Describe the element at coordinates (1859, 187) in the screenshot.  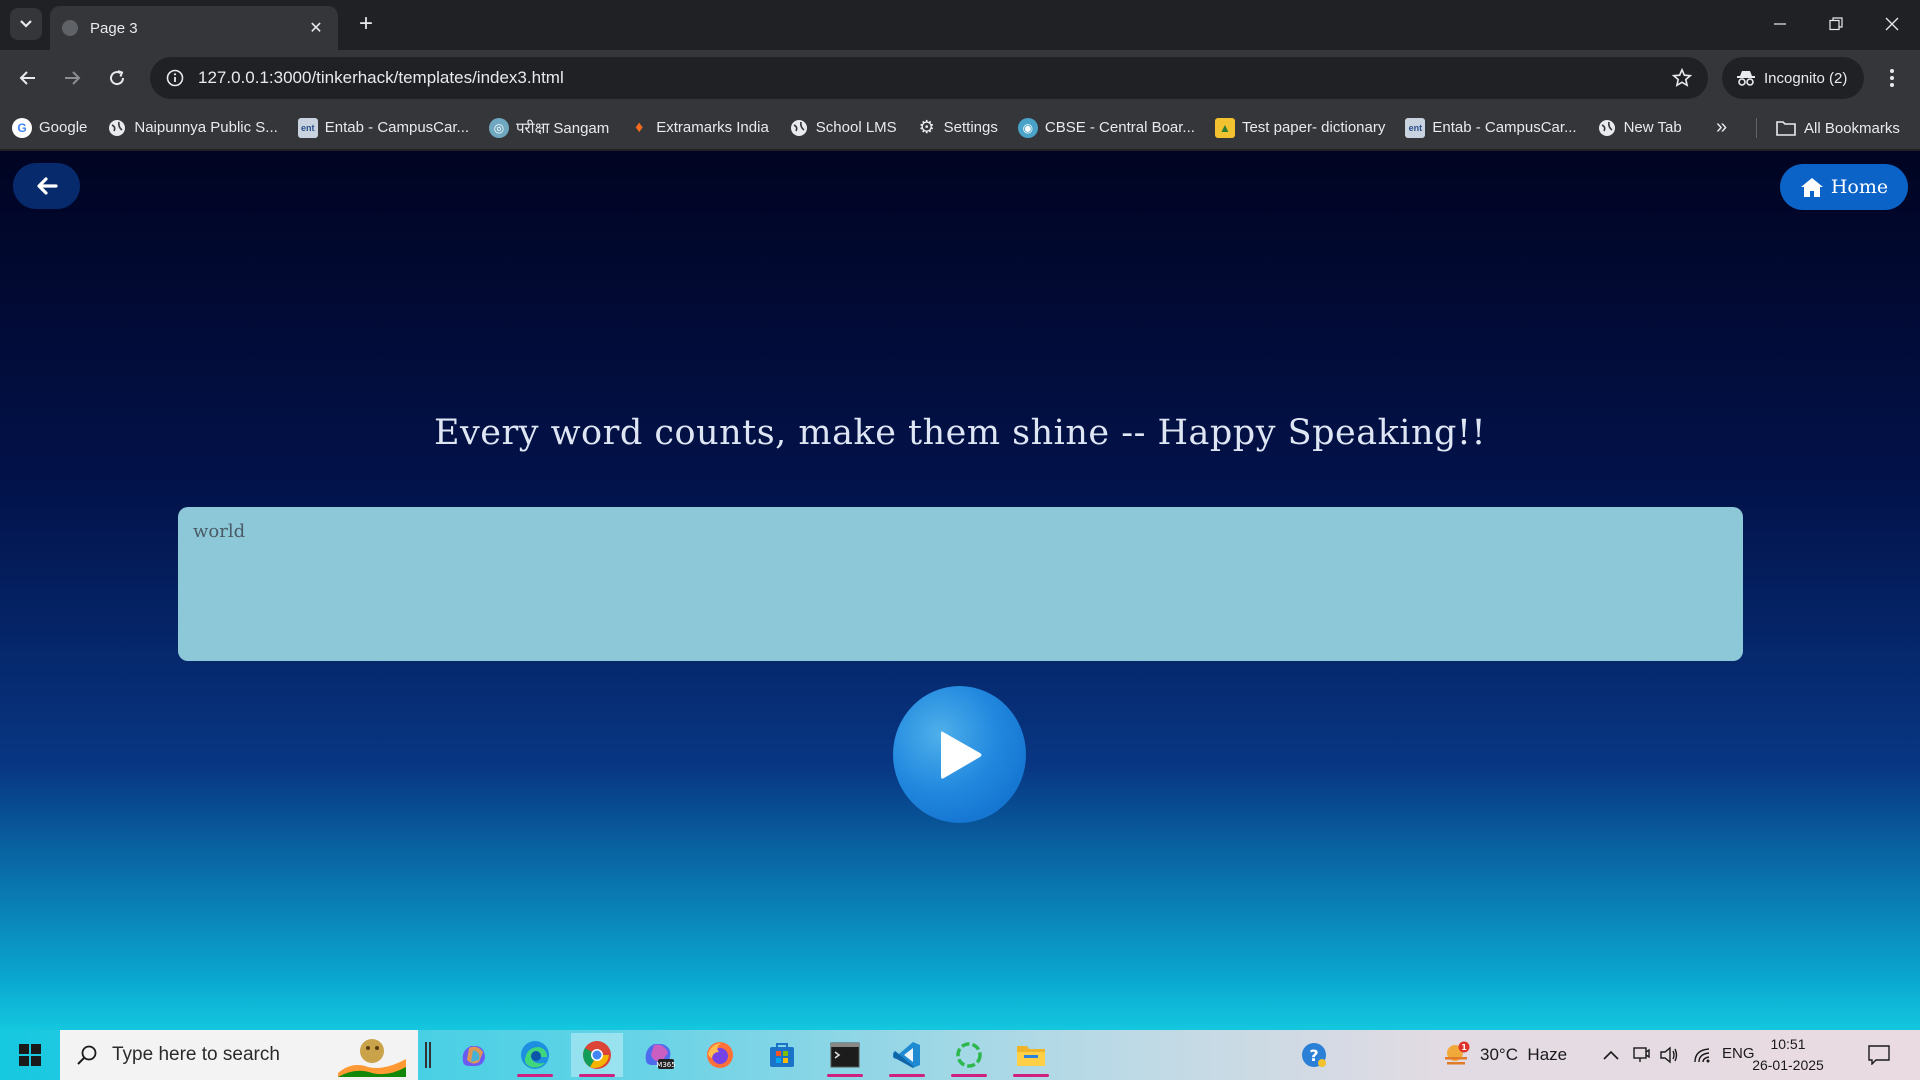
I see `home-label: Home` at that location.